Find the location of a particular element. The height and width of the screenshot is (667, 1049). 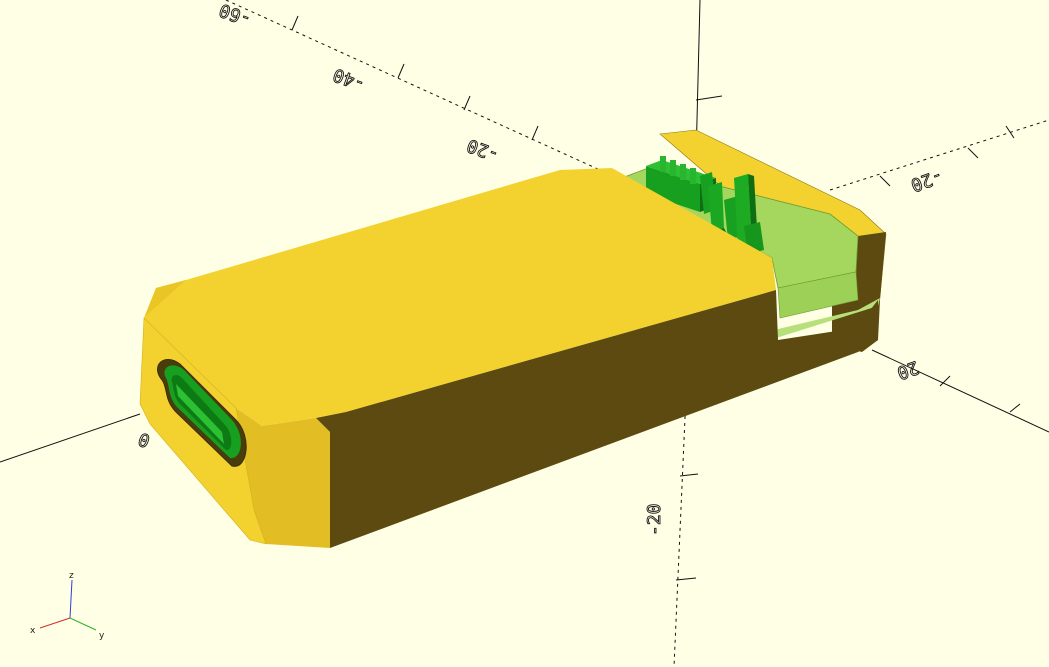

gizmo-y-axis is located at coordinates (83, 624).